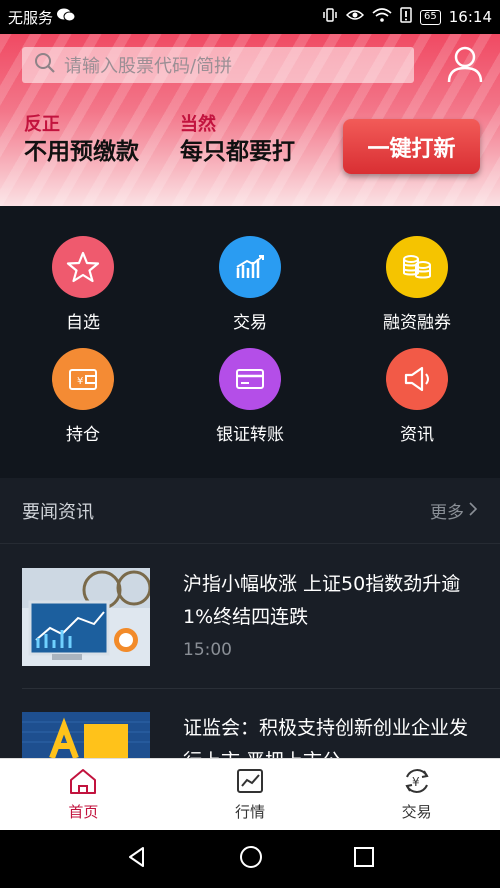  What do you see at coordinates (364, 859) in the screenshot?
I see `recents-square-icon` at bounding box center [364, 859].